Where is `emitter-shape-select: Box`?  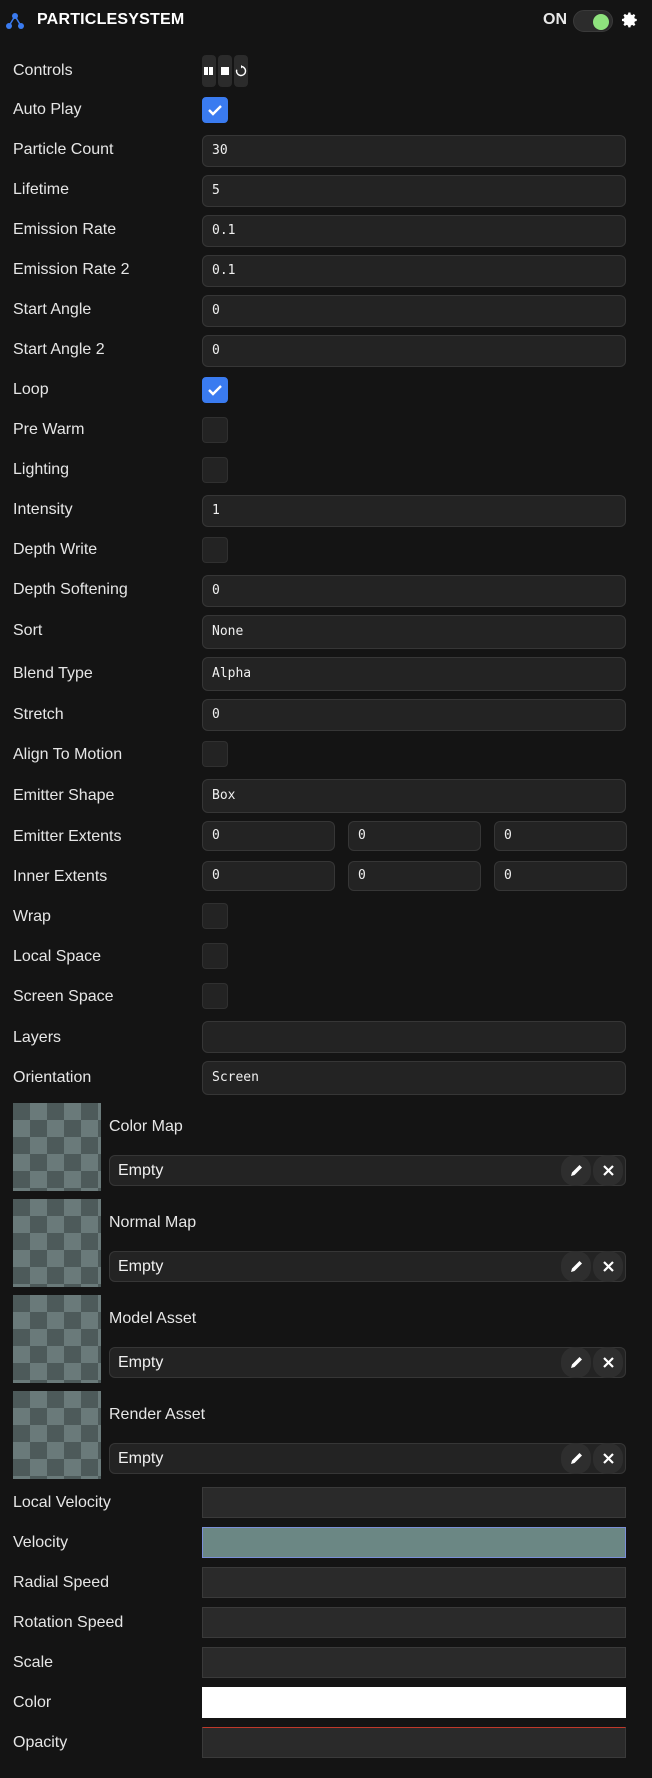
emitter-shape-select: Box is located at coordinates (414, 796).